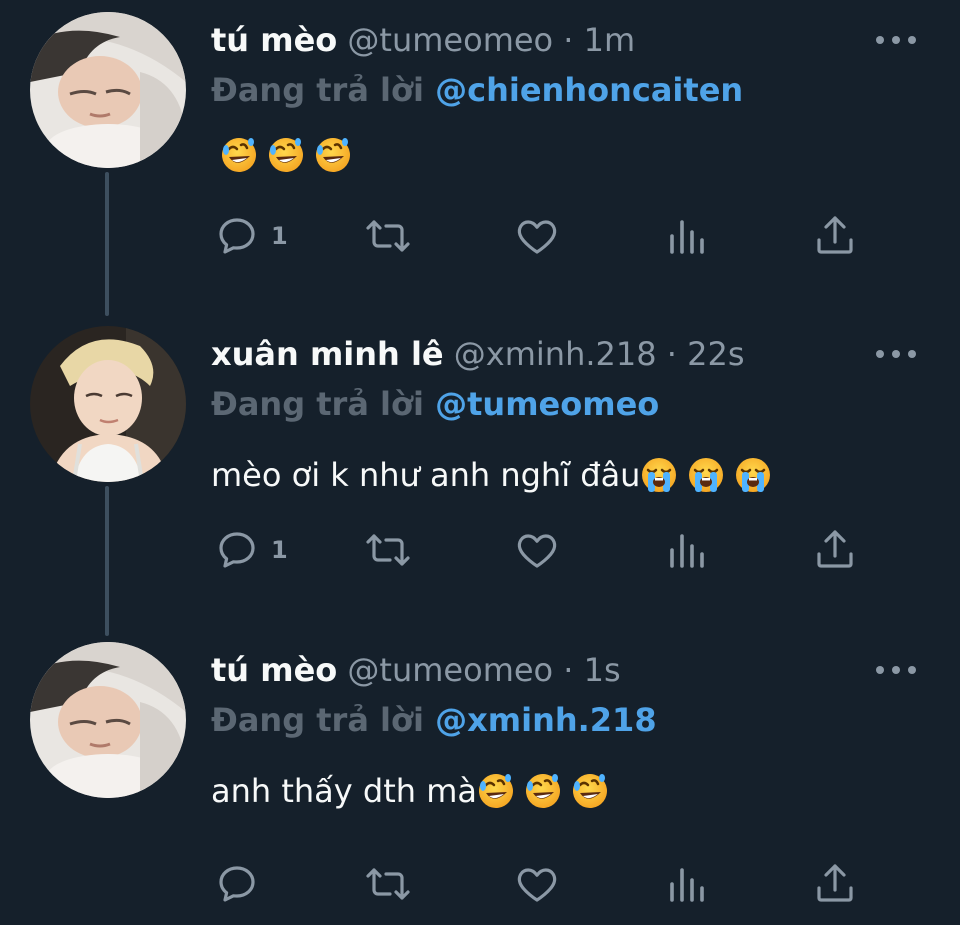 The image size is (960, 925). I want to click on replying-to-handle: @tumeomeo, so click(547, 404).